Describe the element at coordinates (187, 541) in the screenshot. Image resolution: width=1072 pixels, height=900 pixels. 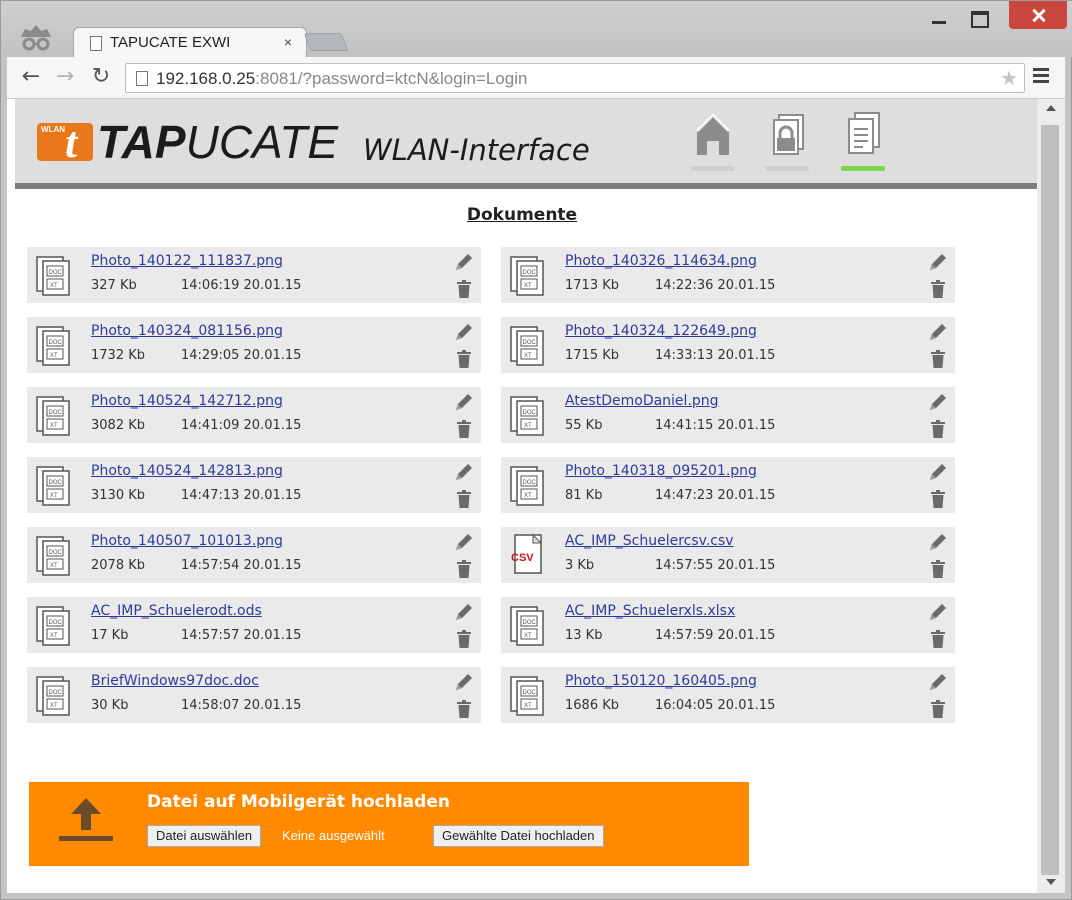
I see `document-link: Photo_140507_101013.png` at that location.